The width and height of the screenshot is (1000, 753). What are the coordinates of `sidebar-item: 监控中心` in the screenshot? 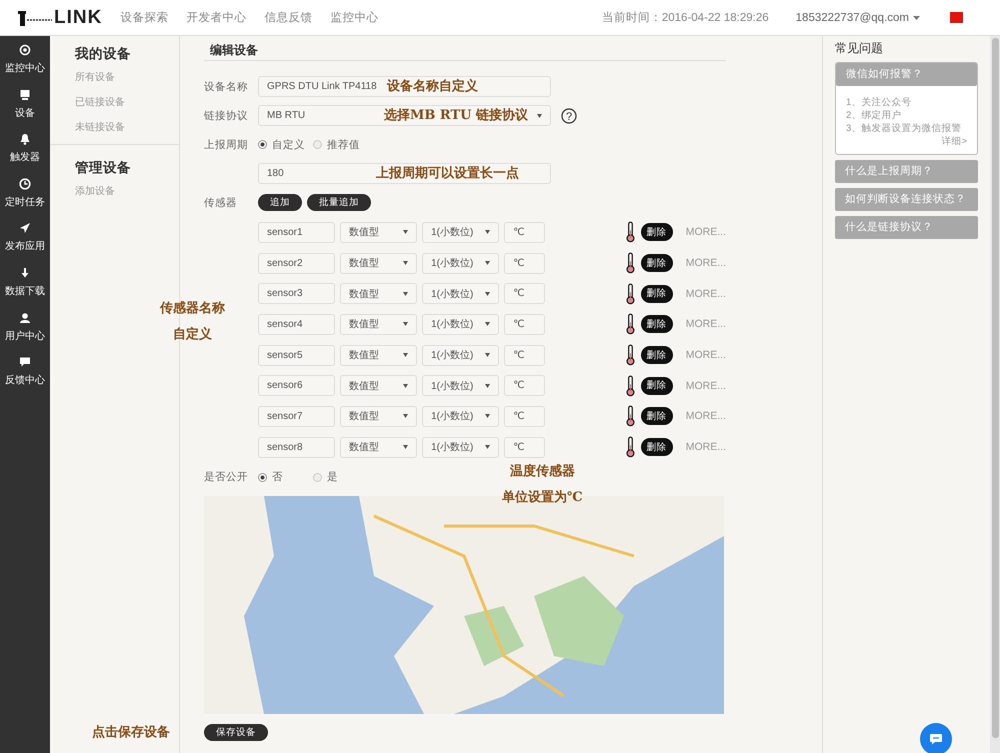 It's located at (25, 66).